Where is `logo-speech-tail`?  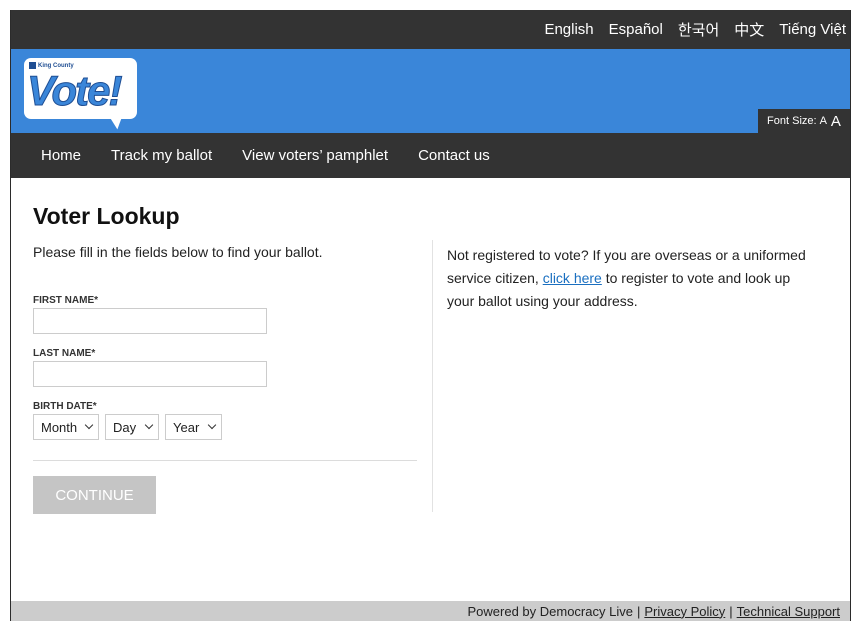 logo-speech-tail is located at coordinates (118, 118).